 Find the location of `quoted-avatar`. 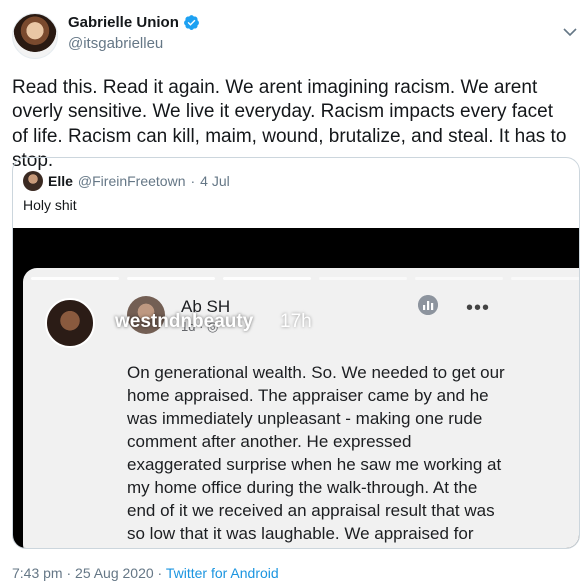

quoted-avatar is located at coordinates (33, 181).